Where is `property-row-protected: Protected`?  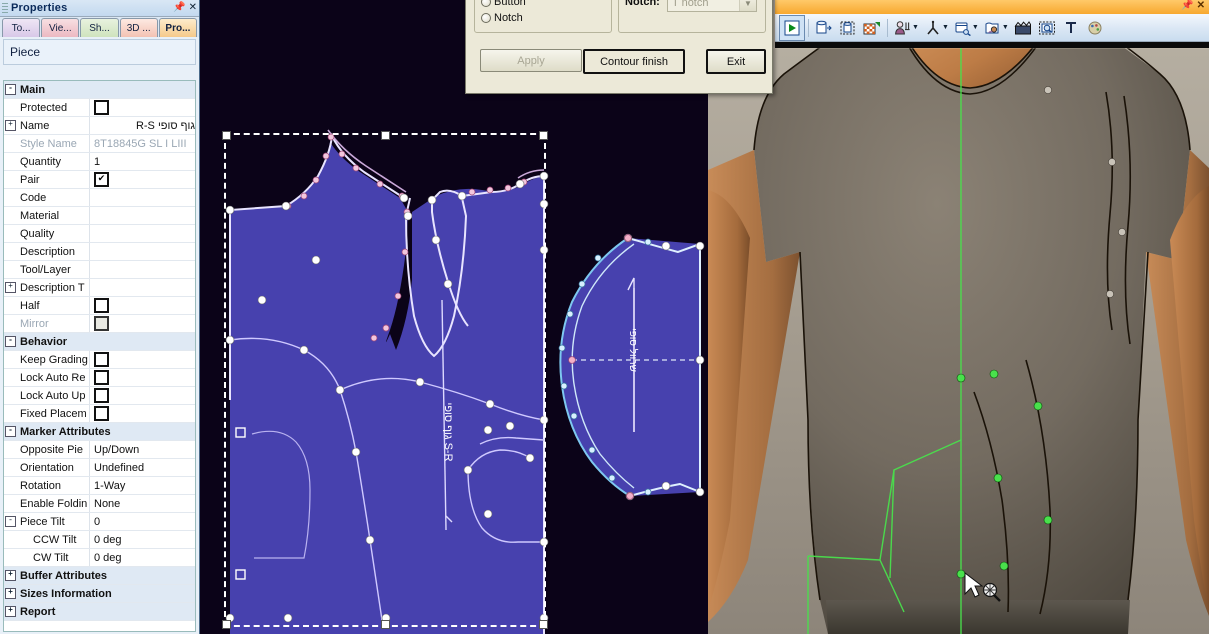
property-row-protected: Protected is located at coordinates (99, 108).